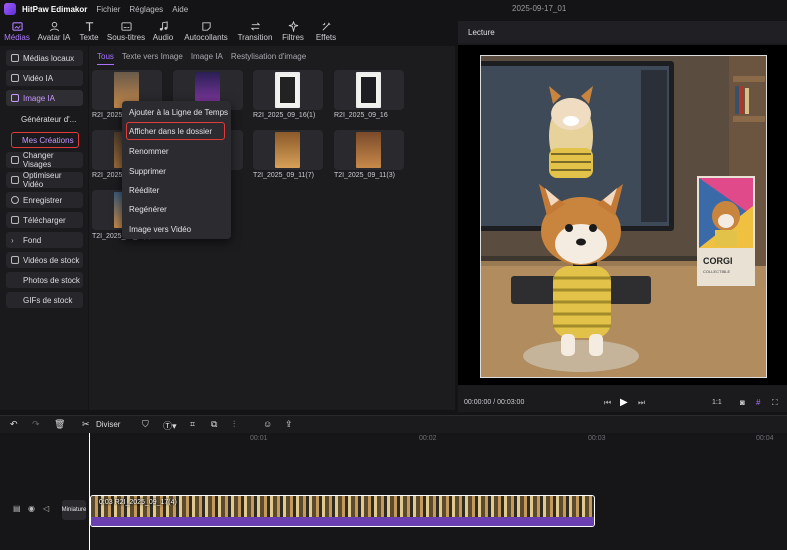 Image resolution: width=787 pixels, height=550 pixels. I want to click on app-name: HitPaw Edimakor, so click(55, 9).